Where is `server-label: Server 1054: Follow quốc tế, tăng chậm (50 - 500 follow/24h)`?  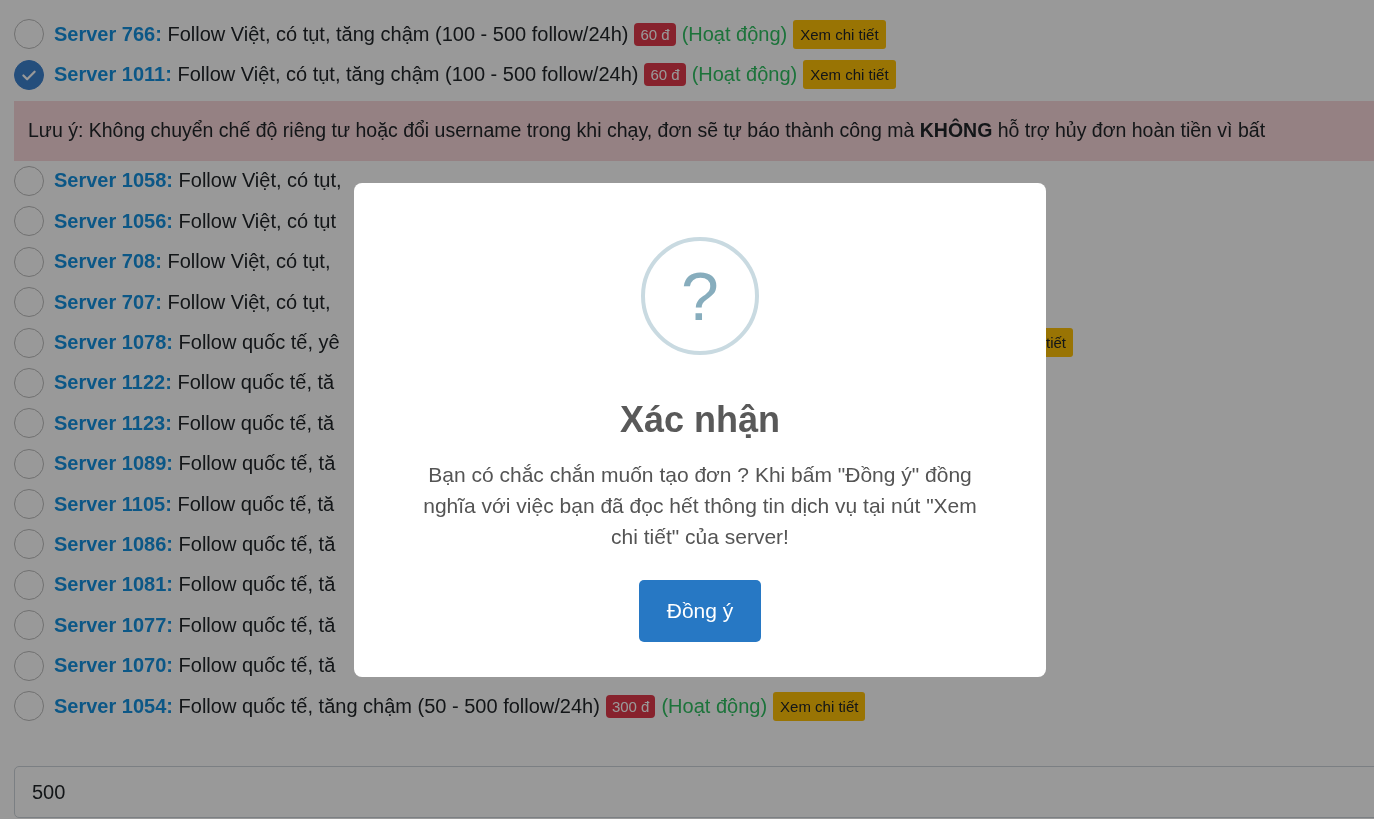 server-label: Server 1054: Follow quốc tế, tăng chậm (50 - 500 follow/24h) is located at coordinates (327, 706).